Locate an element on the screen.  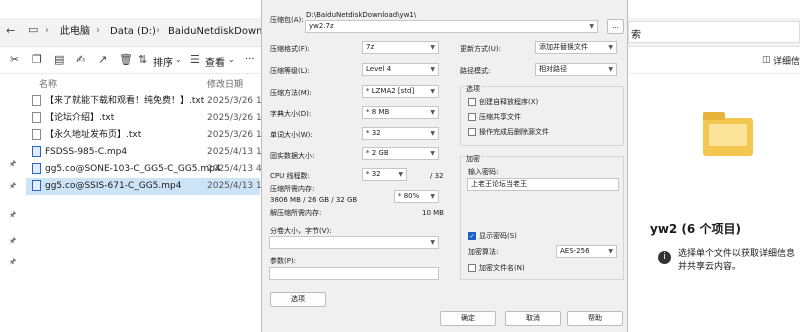
options-button: 选项 is located at coordinates (298, 299).